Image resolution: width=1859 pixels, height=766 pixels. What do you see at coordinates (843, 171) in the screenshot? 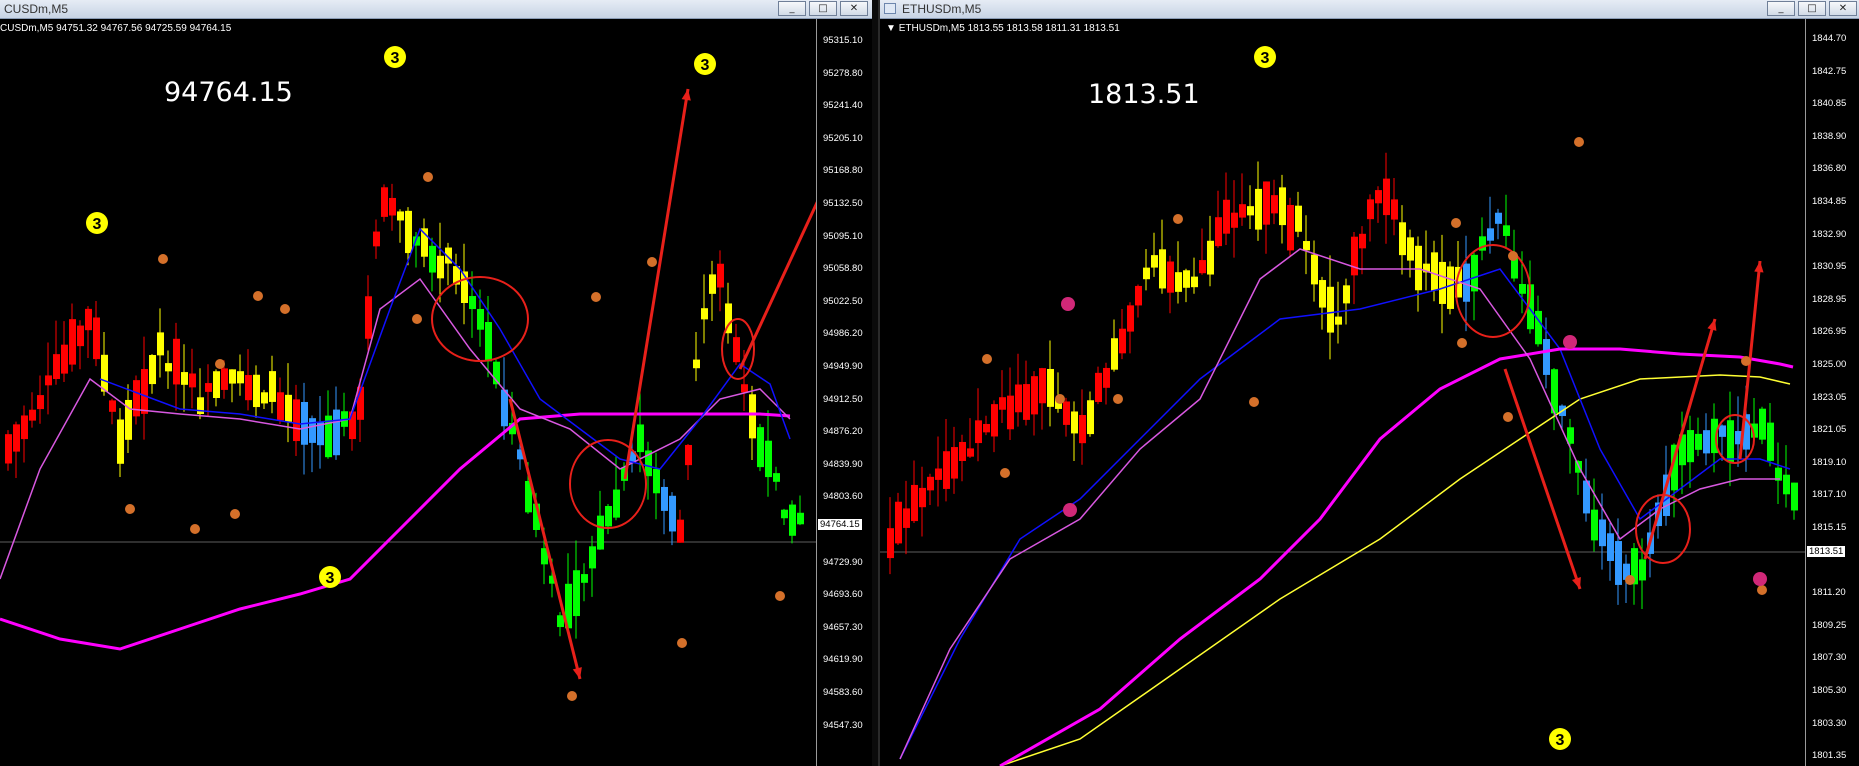
I see `price-tick-label: 95168.80` at bounding box center [843, 171].